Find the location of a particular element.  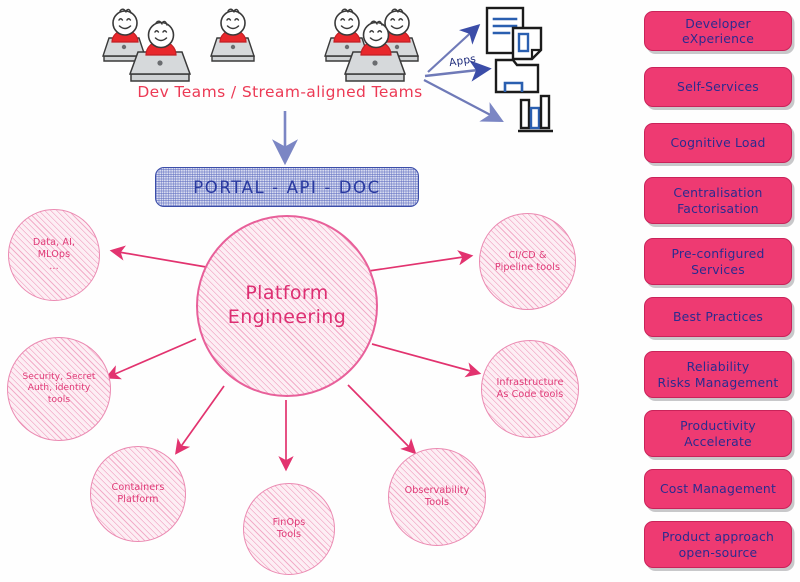

satellite-iac: Infrastructure As Code tools is located at coordinates (530, 389).